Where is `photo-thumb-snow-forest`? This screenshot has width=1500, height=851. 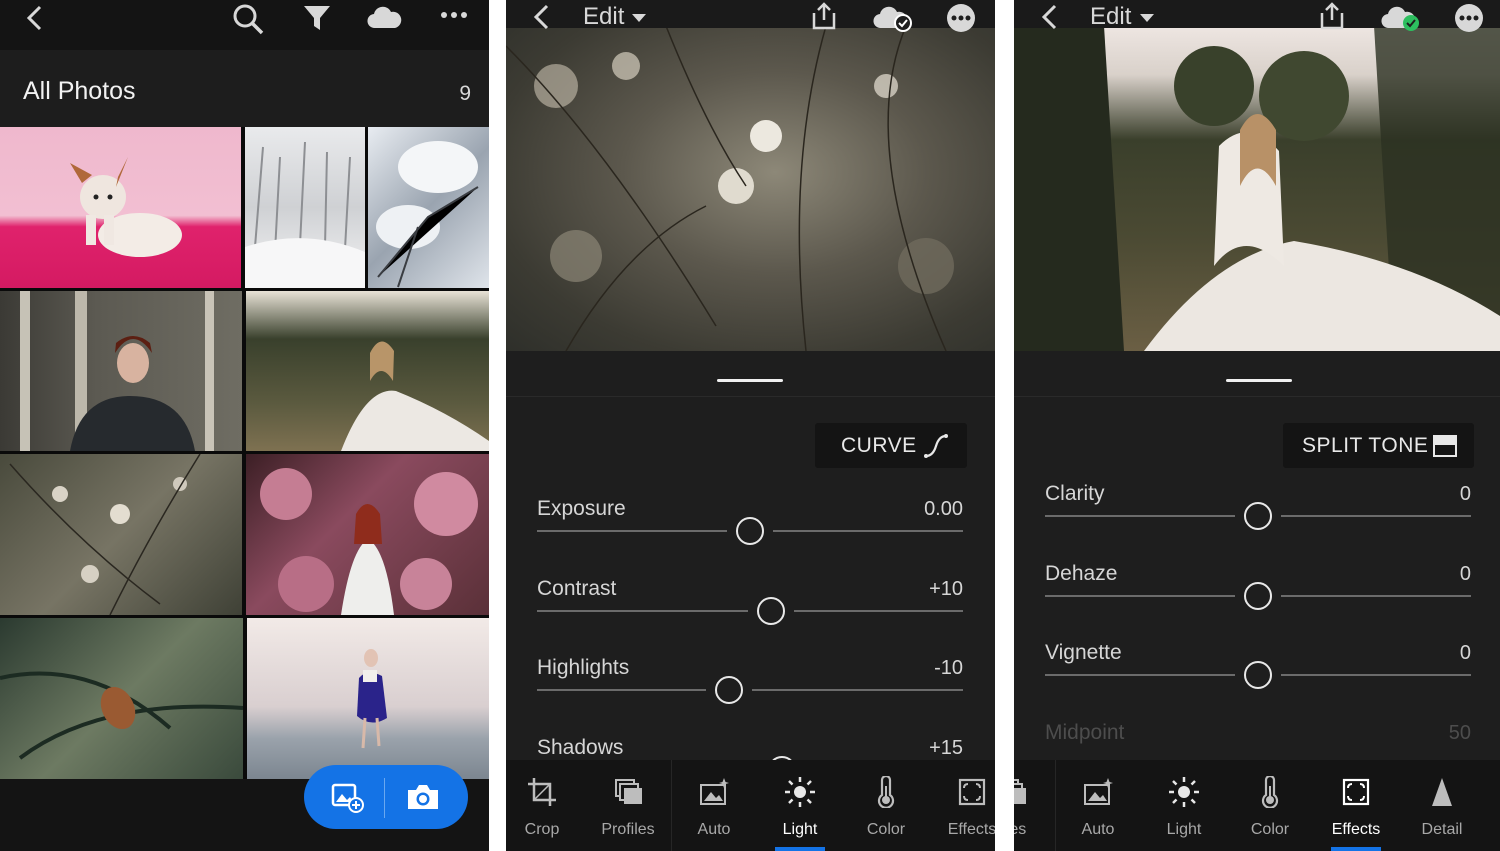
photo-thumb-snow-forest is located at coordinates (305, 207).